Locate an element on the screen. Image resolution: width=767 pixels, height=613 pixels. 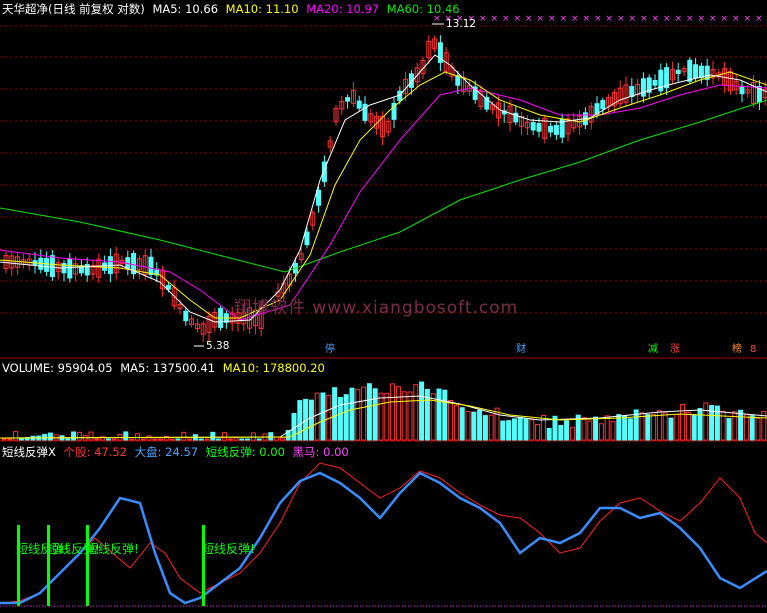
marker-finance: 财 is located at coordinates (521, 349).